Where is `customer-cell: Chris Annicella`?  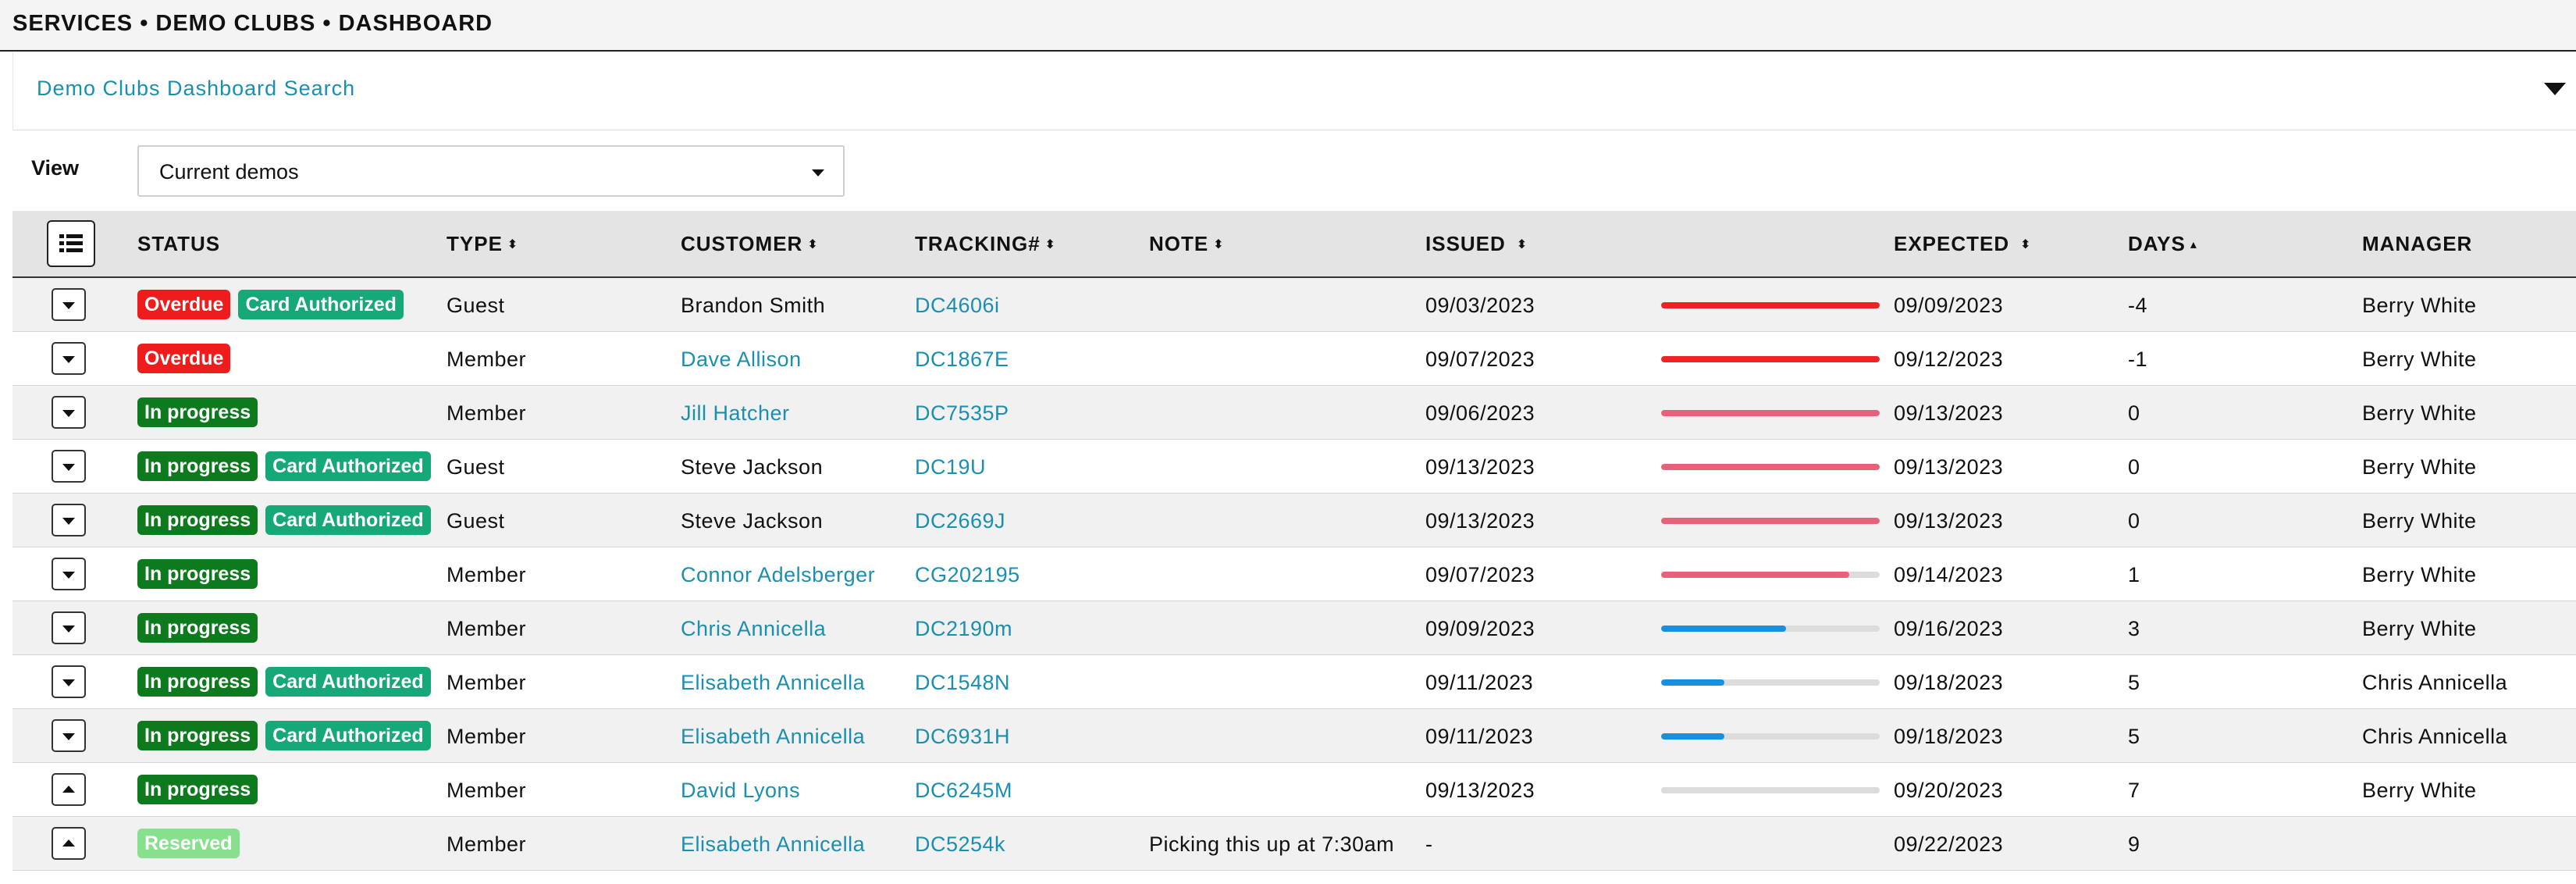 customer-cell: Chris Annicella is located at coordinates (753, 629).